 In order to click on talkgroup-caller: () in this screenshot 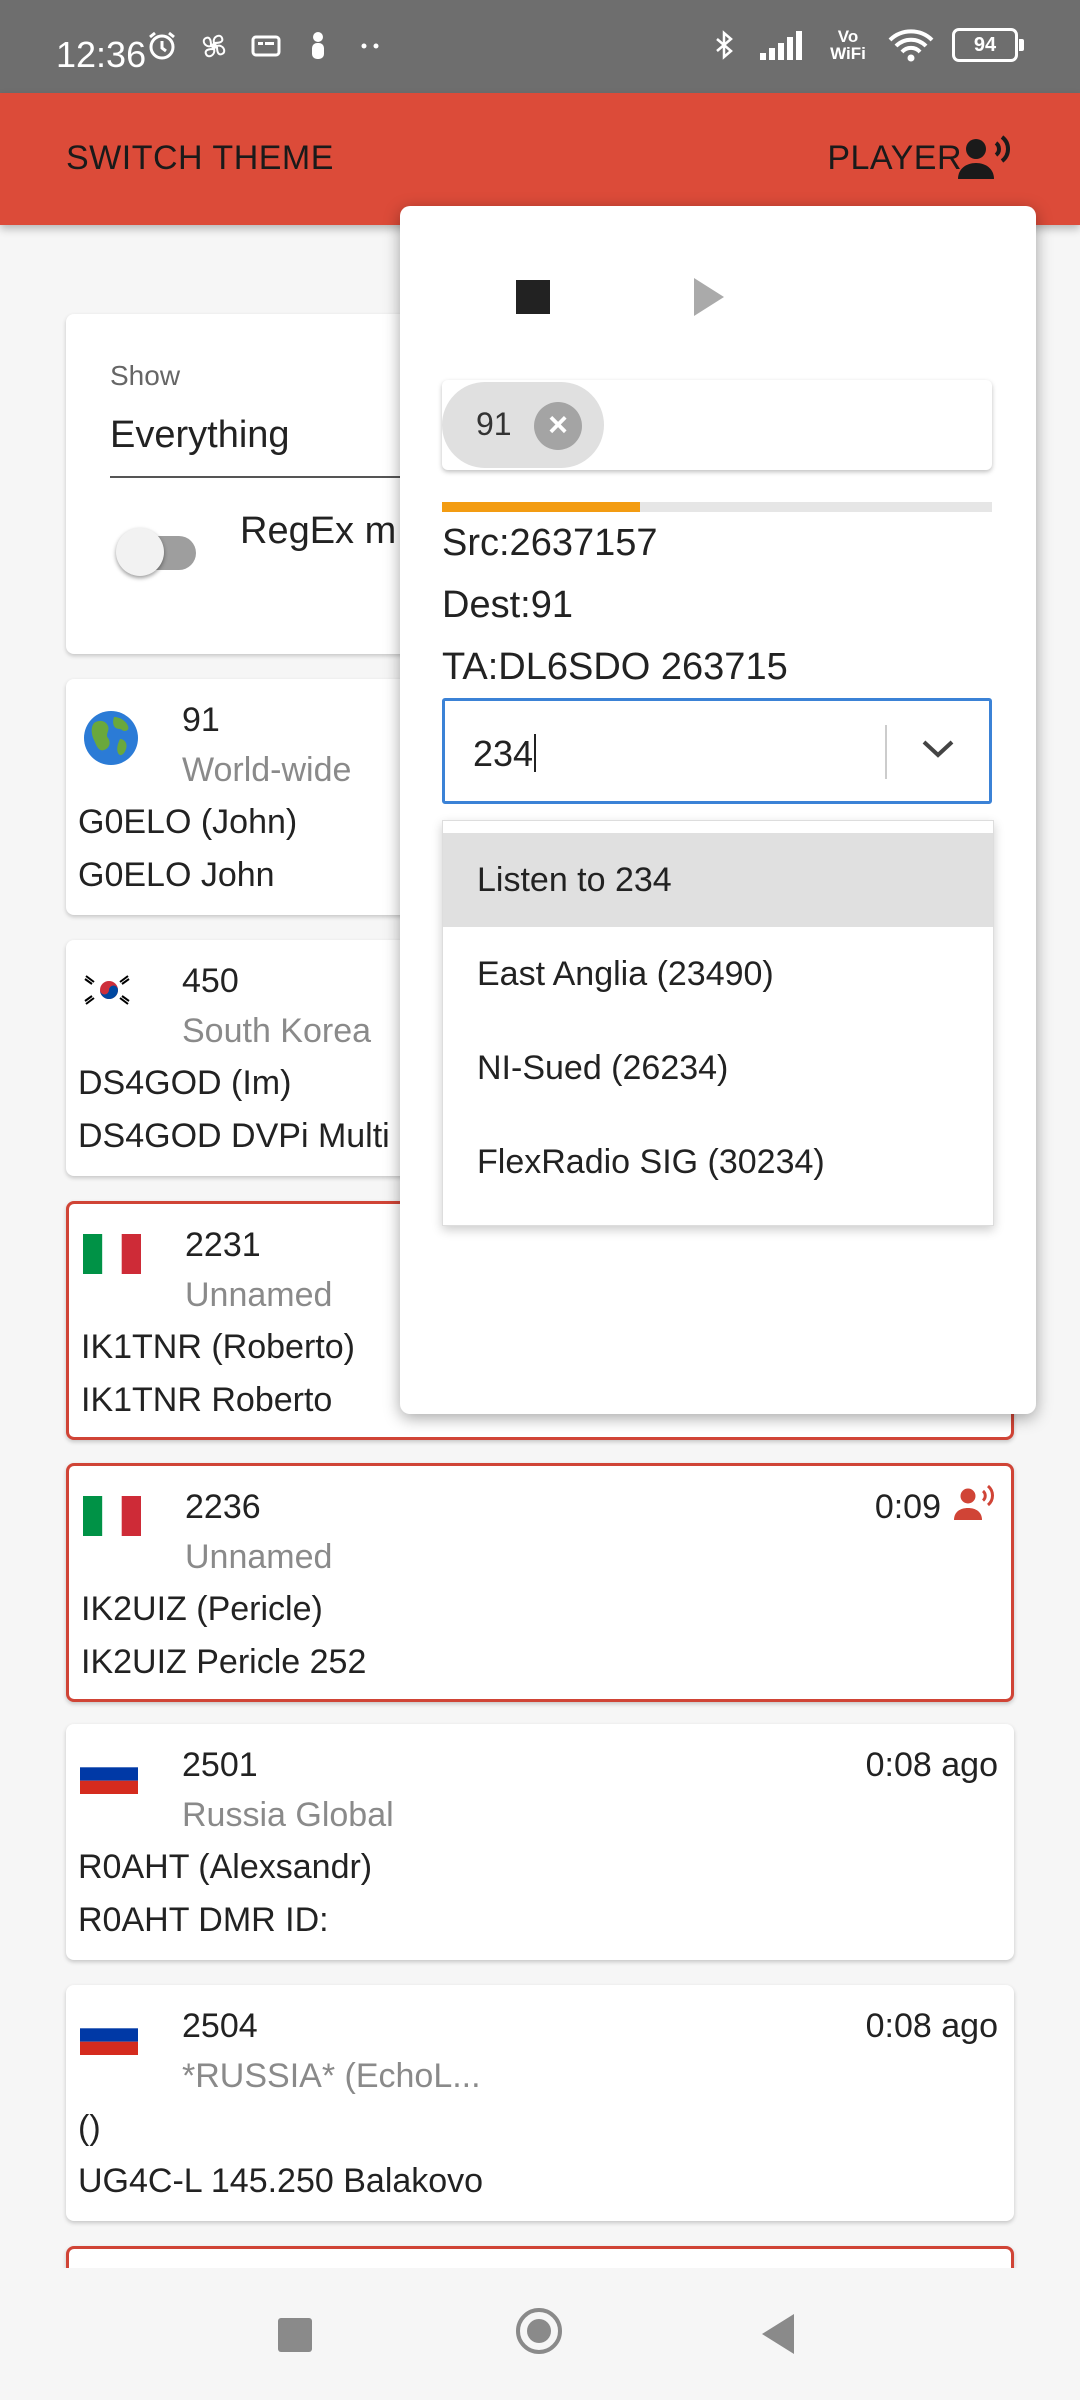, I will do `click(89, 2128)`.